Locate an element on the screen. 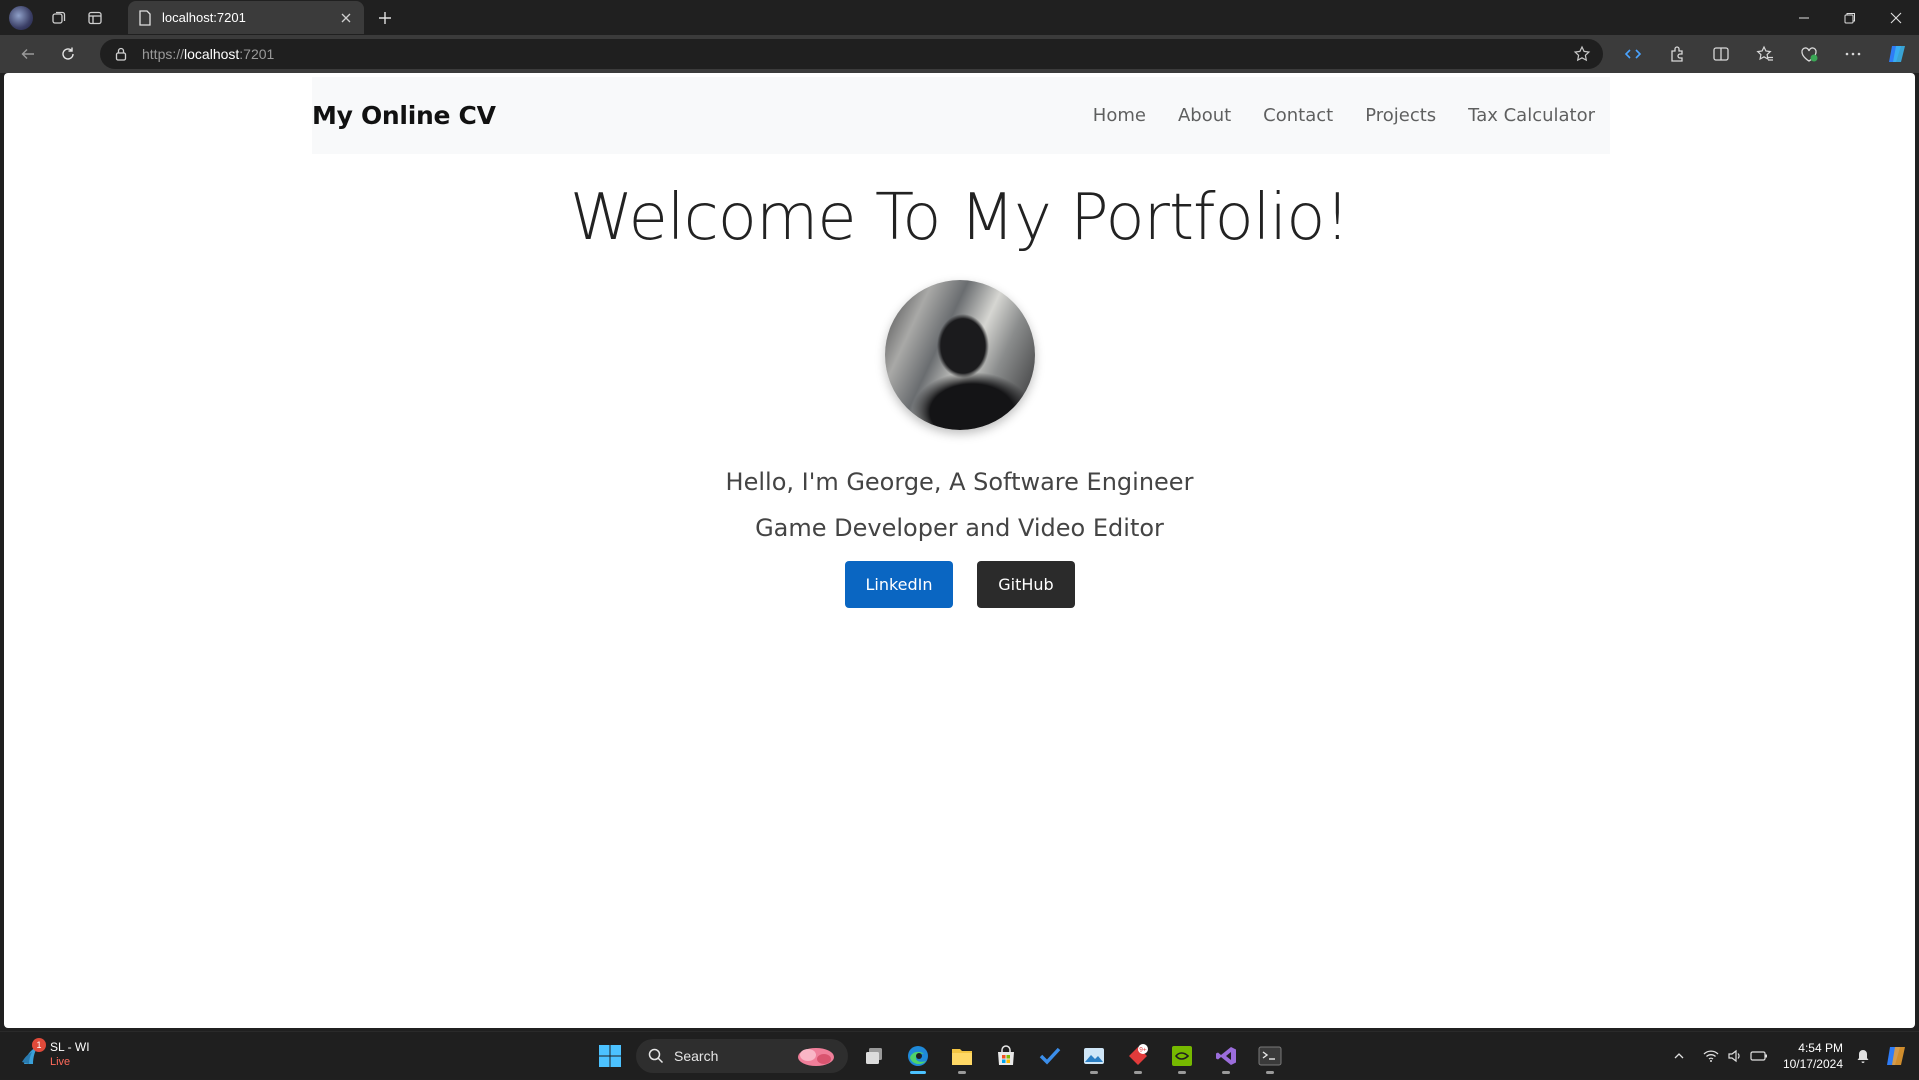 Image resolution: width=1919 pixels, height=1080 pixels. search-highlight-art-icon is located at coordinates (814, 1056).